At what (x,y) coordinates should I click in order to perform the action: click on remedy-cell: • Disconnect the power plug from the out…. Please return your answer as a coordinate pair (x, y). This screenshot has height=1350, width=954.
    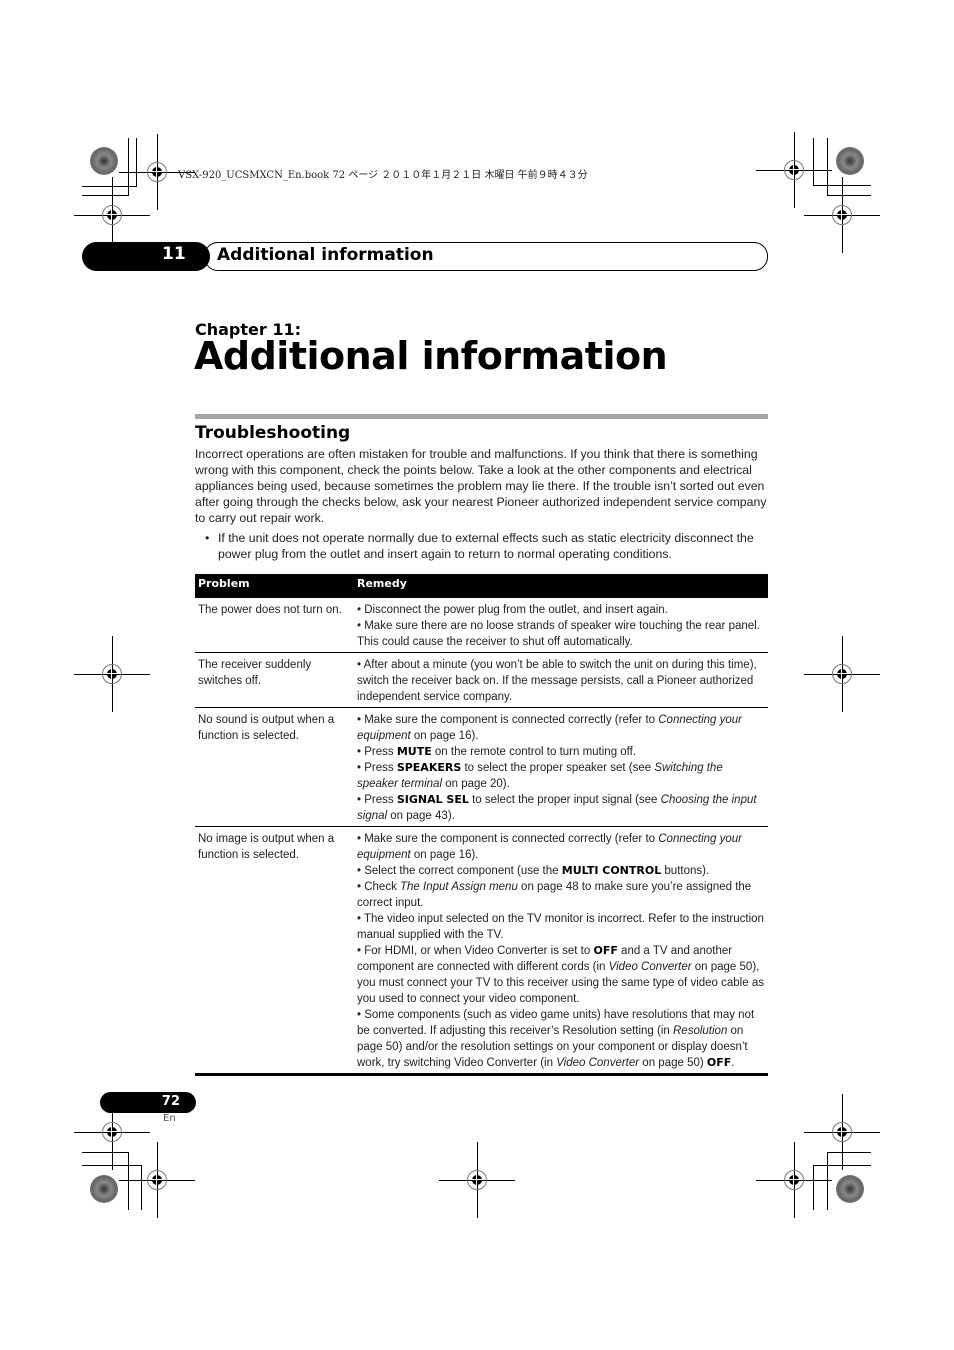
    Looking at the image, I should click on (561, 625).